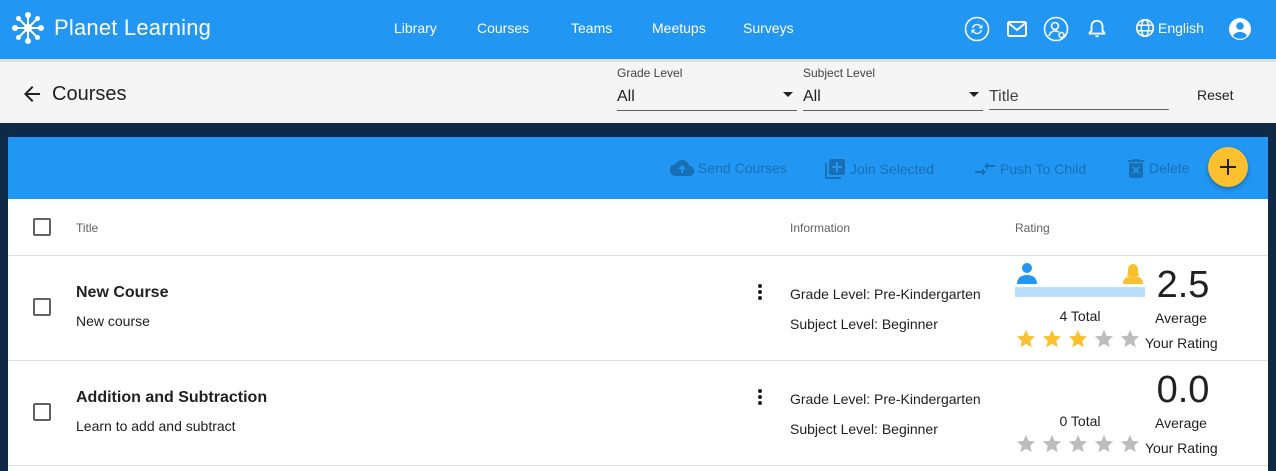 The image size is (1276, 471). What do you see at coordinates (42, 227) in the screenshot?
I see `select-all-checkbox` at bounding box center [42, 227].